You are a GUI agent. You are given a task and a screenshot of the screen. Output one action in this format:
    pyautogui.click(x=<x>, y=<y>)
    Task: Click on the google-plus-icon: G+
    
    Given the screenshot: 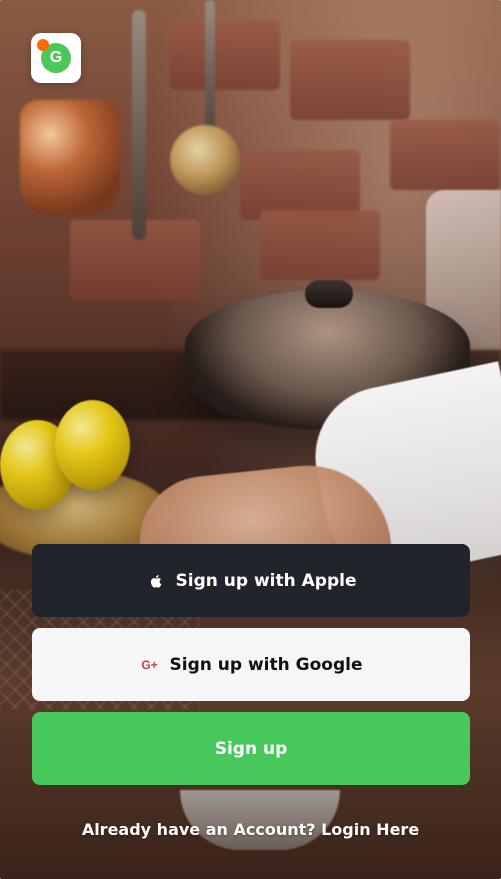 What is the action you would take?
    pyautogui.click(x=150, y=665)
    